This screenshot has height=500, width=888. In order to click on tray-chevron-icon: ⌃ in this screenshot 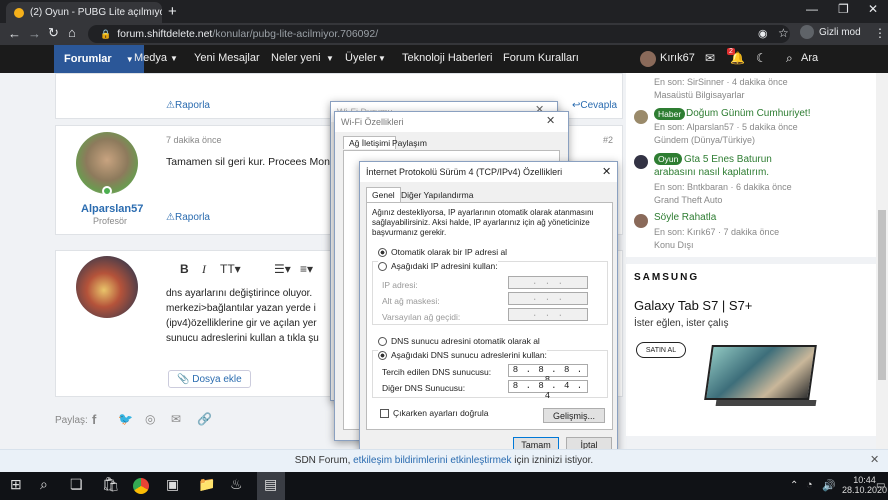, I will do `click(794, 485)`.